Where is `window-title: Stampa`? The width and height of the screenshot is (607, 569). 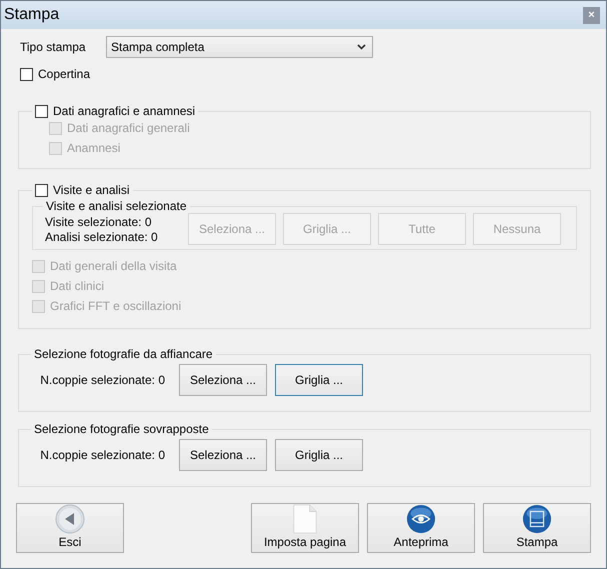
window-title: Stampa is located at coordinates (32, 15).